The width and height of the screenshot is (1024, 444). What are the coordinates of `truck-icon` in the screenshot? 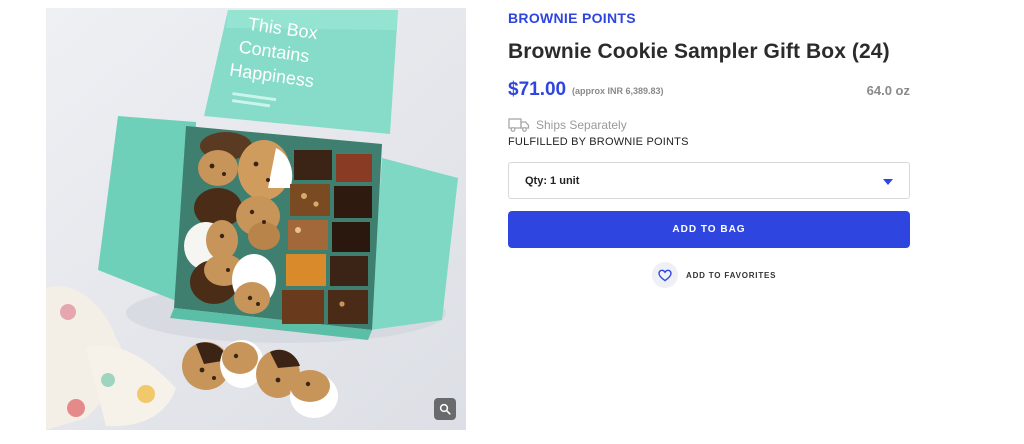 It's located at (519, 125).